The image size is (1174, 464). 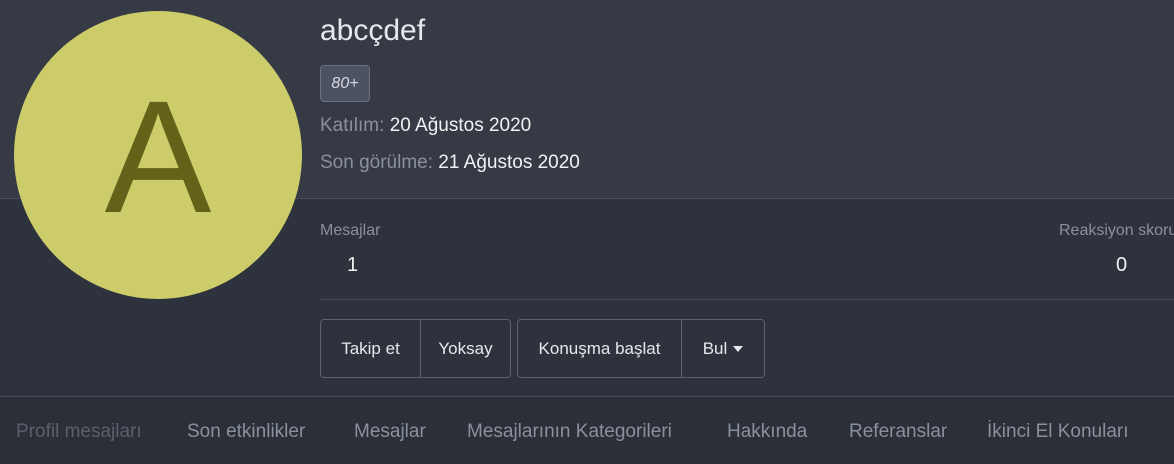 I want to click on follow-button: Takip et, so click(x=370, y=348).